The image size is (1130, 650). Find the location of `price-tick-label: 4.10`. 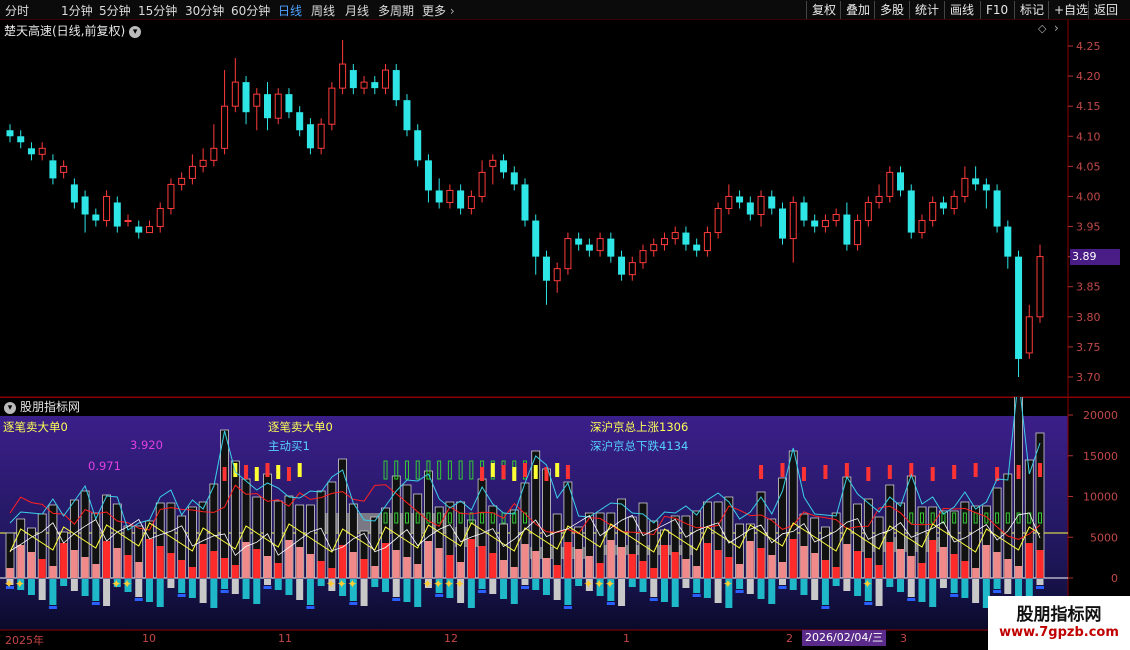

price-tick-label: 4.10 is located at coordinates (1088, 136).